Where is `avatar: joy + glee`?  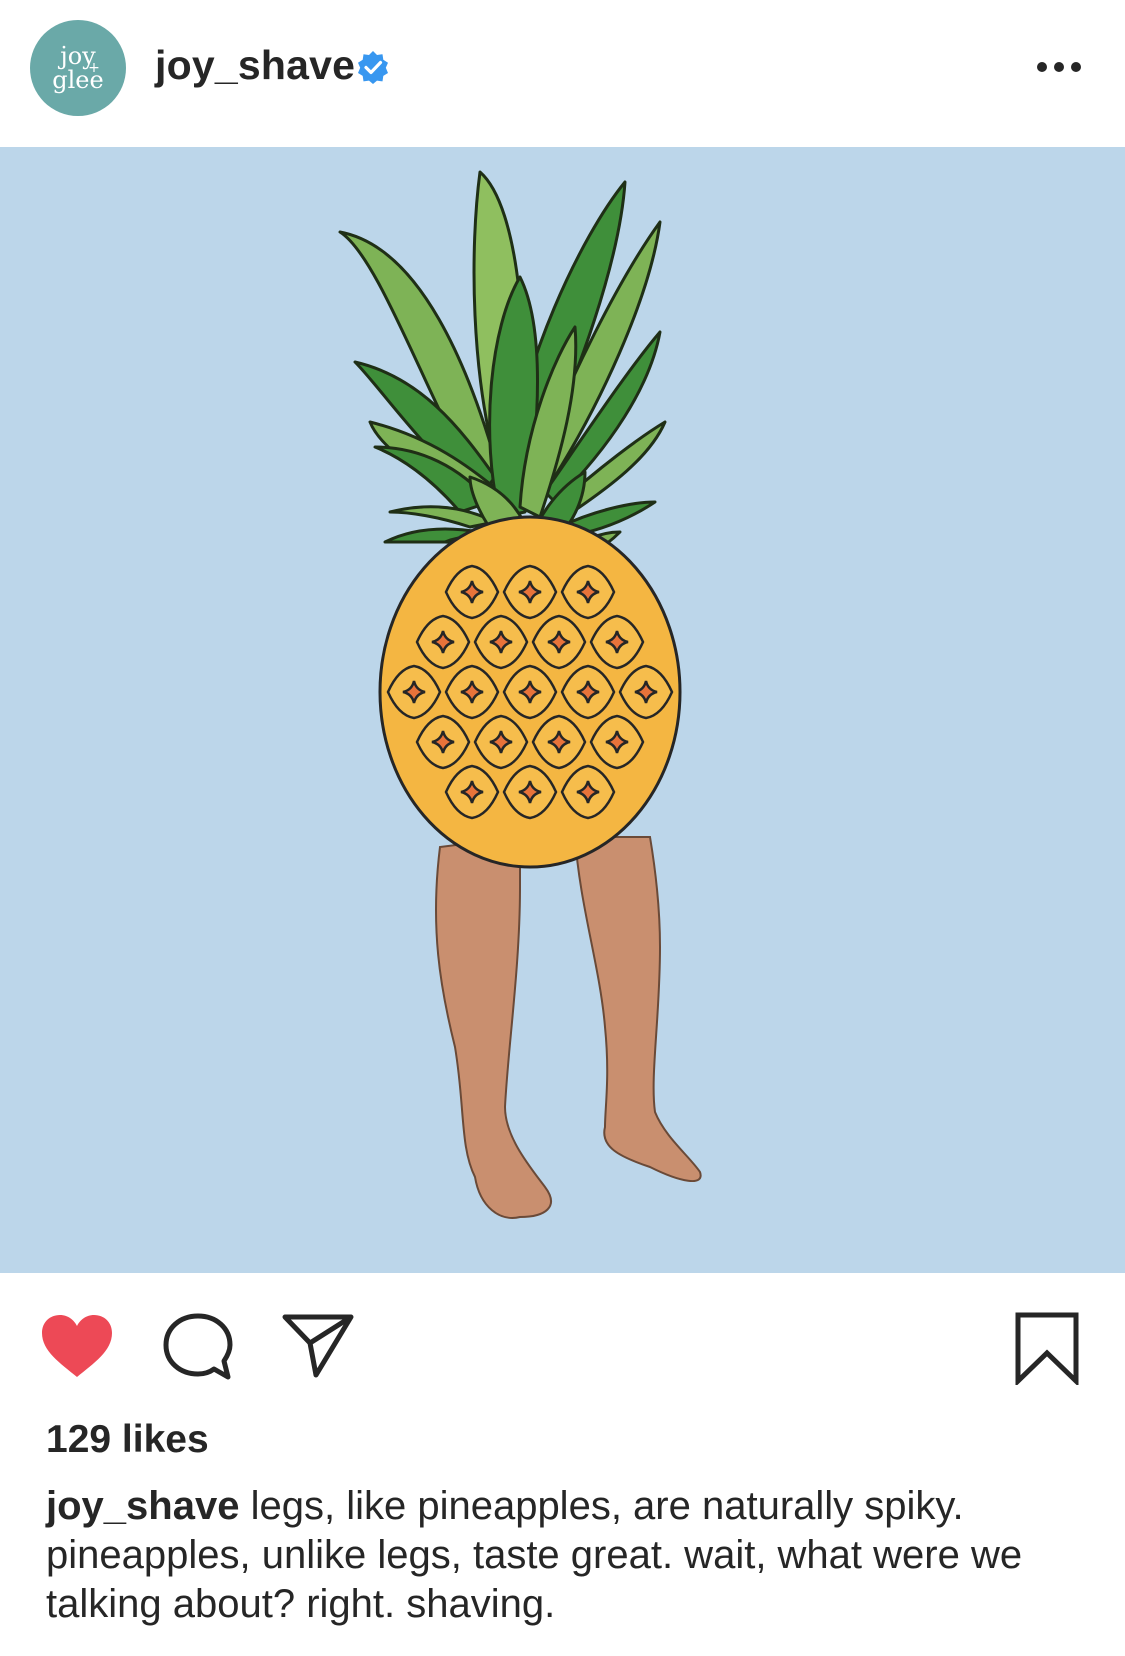 avatar: joy + glee is located at coordinates (78, 68).